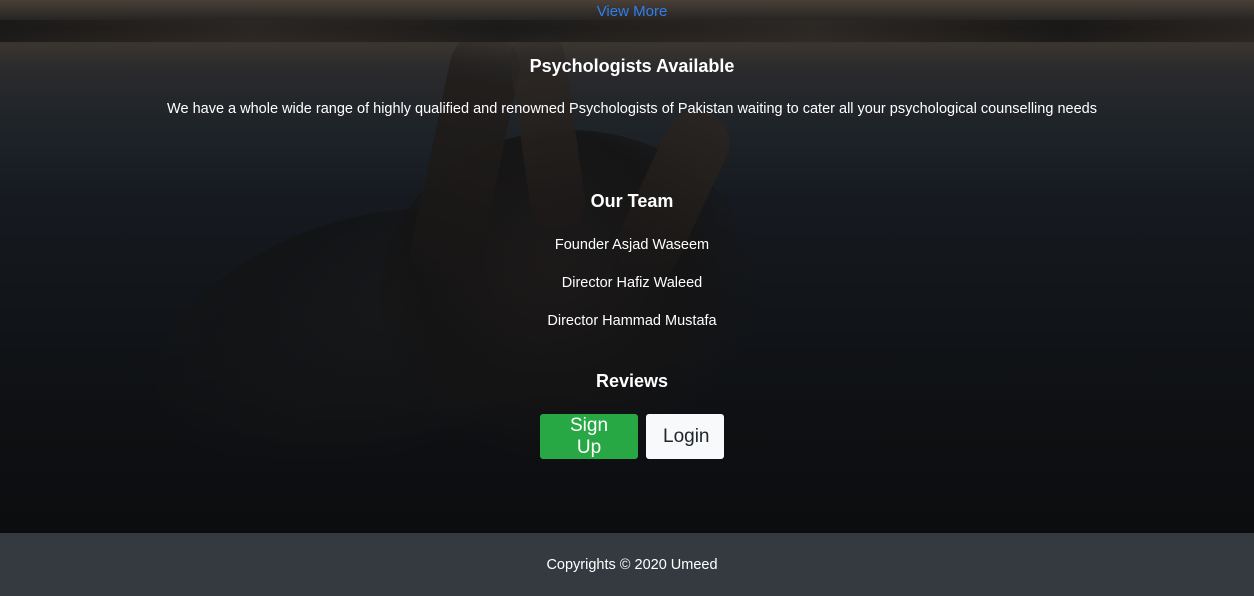 This screenshot has width=1254, height=596. What do you see at coordinates (632, 564) in the screenshot?
I see `copyright-text: Copyrights © 2020 Umeed` at bounding box center [632, 564].